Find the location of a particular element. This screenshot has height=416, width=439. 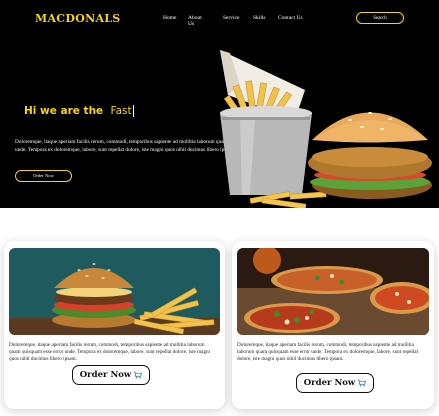

brand-logo: MACDONALS is located at coordinates (78, 18).